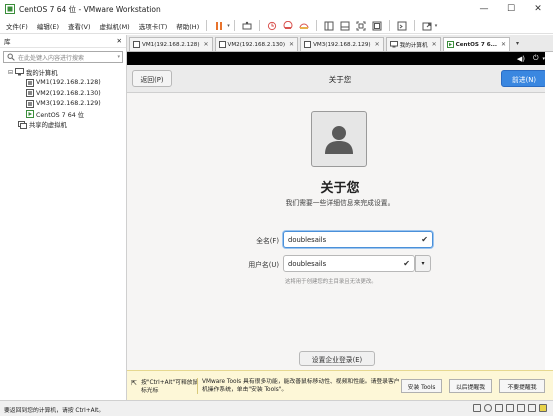 The height and width of the screenshot is (416, 553). Describe the element at coordinates (522, 386) in the screenshot. I see `never-remind-button: 不要提醒我` at that location.